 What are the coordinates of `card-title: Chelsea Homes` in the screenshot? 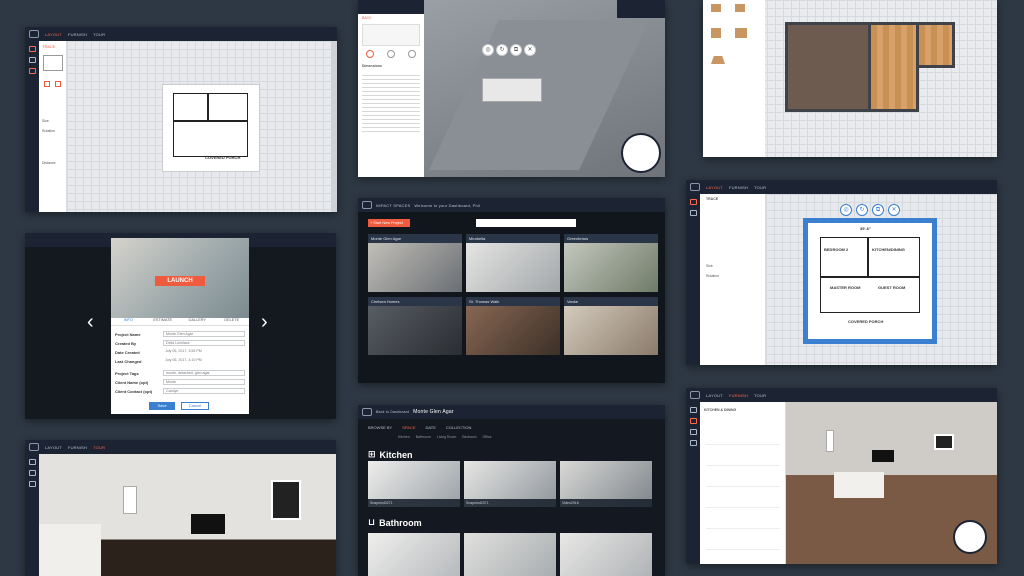 It's located at (415, 301).